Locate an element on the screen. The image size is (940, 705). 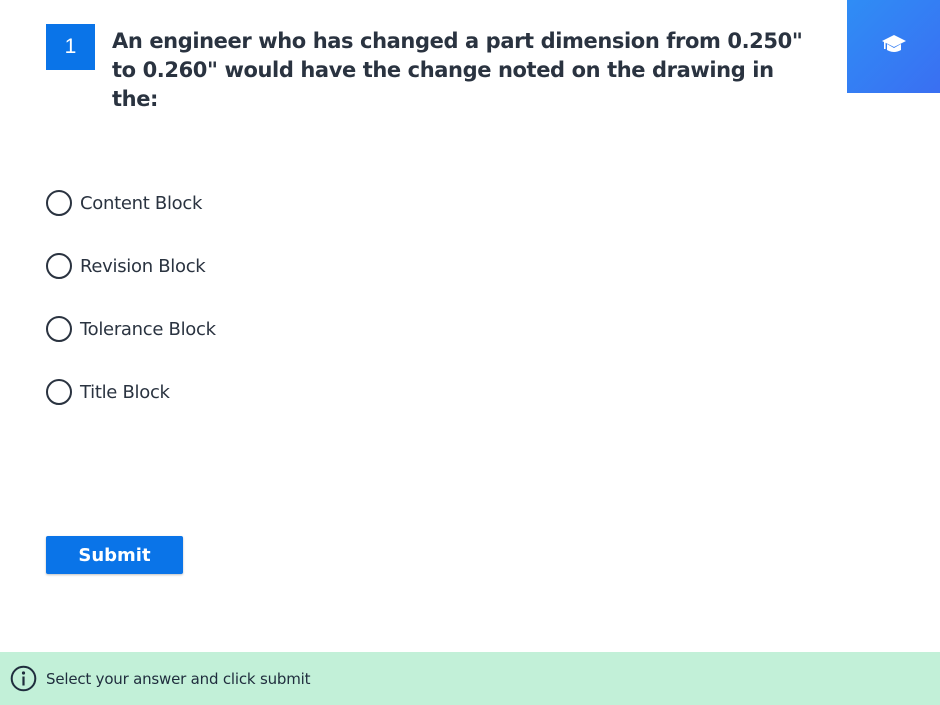
option-label: Revision Block is located at coordinates (143, 266).